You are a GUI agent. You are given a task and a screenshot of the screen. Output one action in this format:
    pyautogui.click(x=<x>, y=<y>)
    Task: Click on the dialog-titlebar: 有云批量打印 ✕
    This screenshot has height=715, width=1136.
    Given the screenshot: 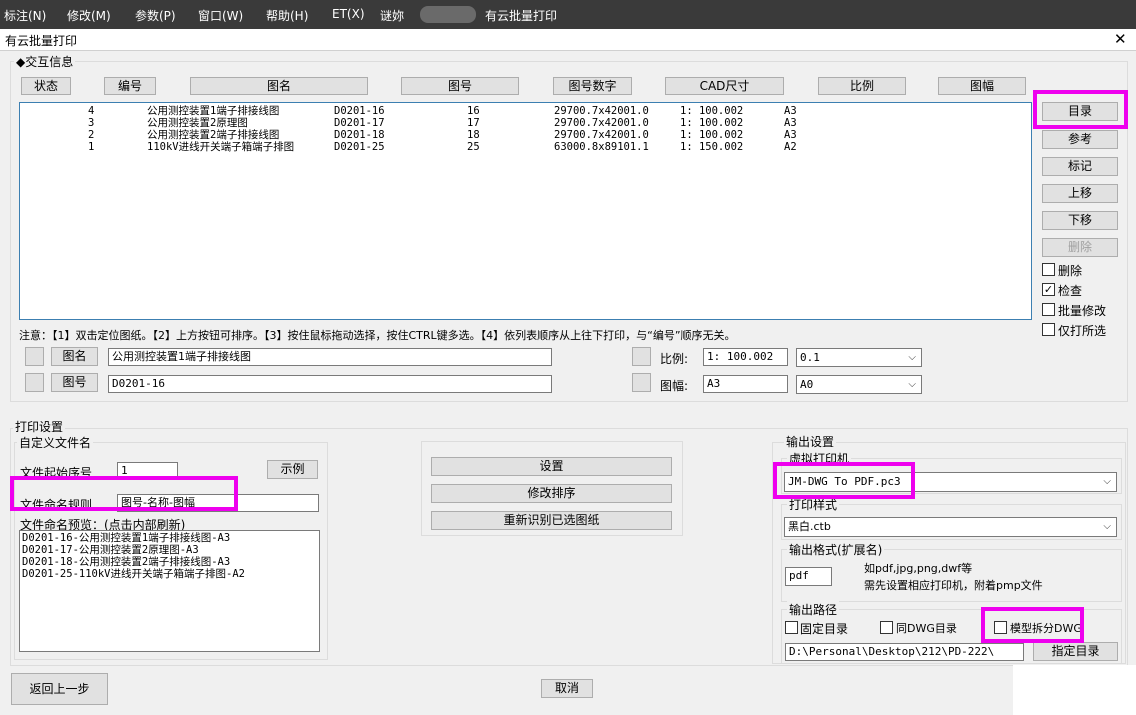 What is the action you would take?
    pyautogui.click(x=568, y=40)
    